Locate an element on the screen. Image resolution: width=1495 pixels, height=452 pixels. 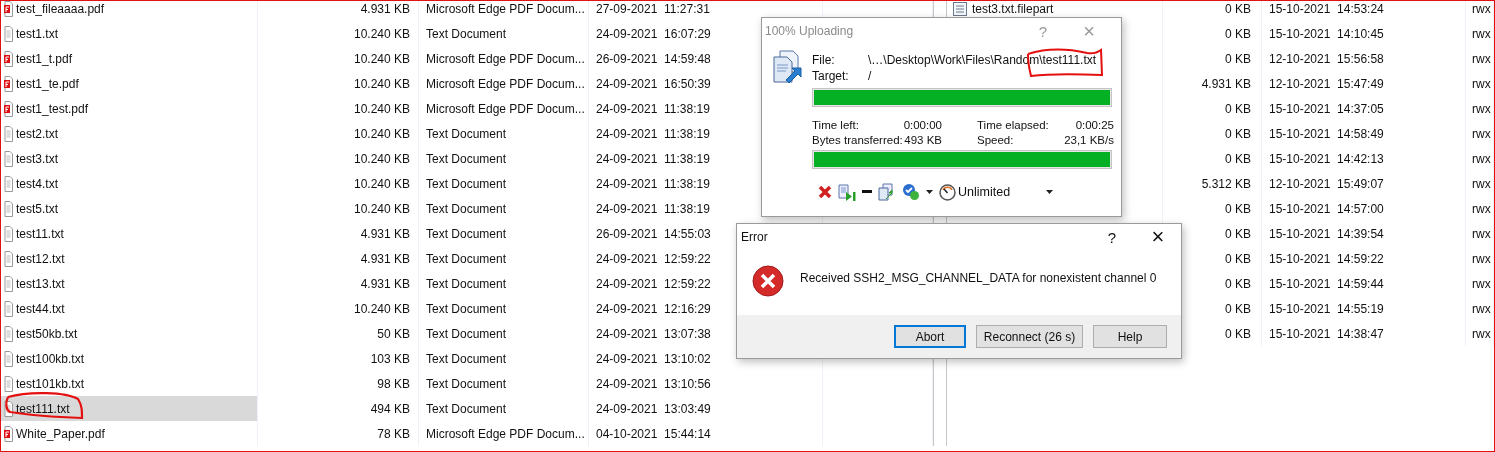
file-name: test_fileaaaa.pdf is located at coordinates (60, 8).